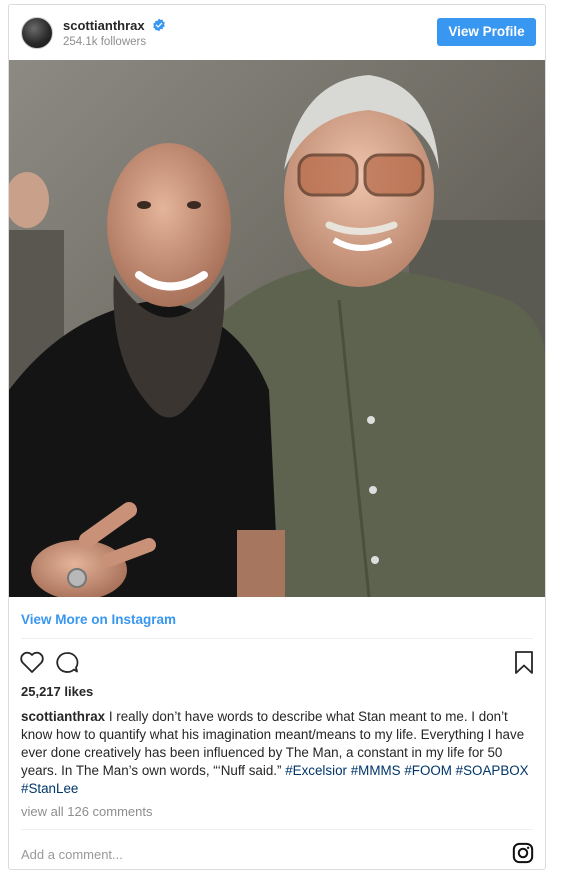  I want to click on caption-username: scottianthrax, so click(63, 716).